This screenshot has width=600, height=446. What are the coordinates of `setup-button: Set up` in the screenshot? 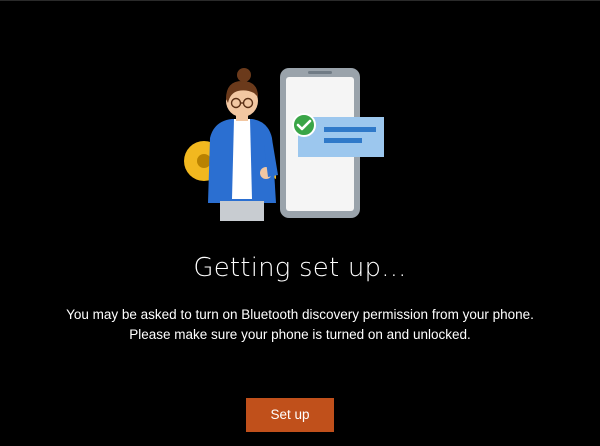 It's located at (290, 415).